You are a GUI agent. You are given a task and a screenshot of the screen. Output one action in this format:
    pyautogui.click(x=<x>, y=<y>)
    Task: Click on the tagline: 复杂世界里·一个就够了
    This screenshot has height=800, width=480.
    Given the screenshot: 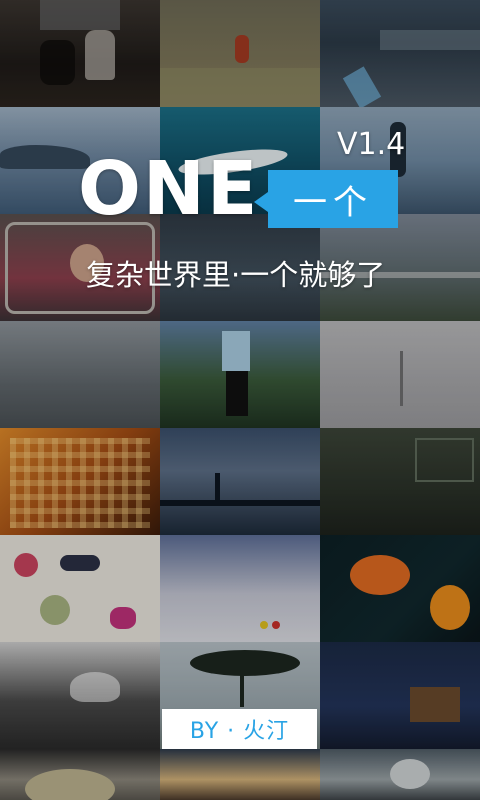 What is the action you would take?
    pyautogui.click(x=236, y=275)
    